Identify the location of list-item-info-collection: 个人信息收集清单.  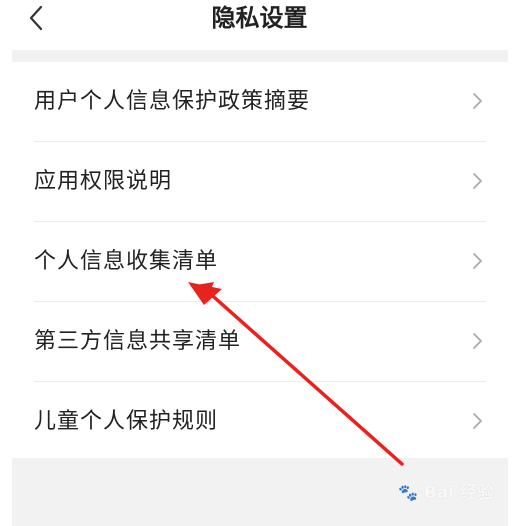
(260, 262).